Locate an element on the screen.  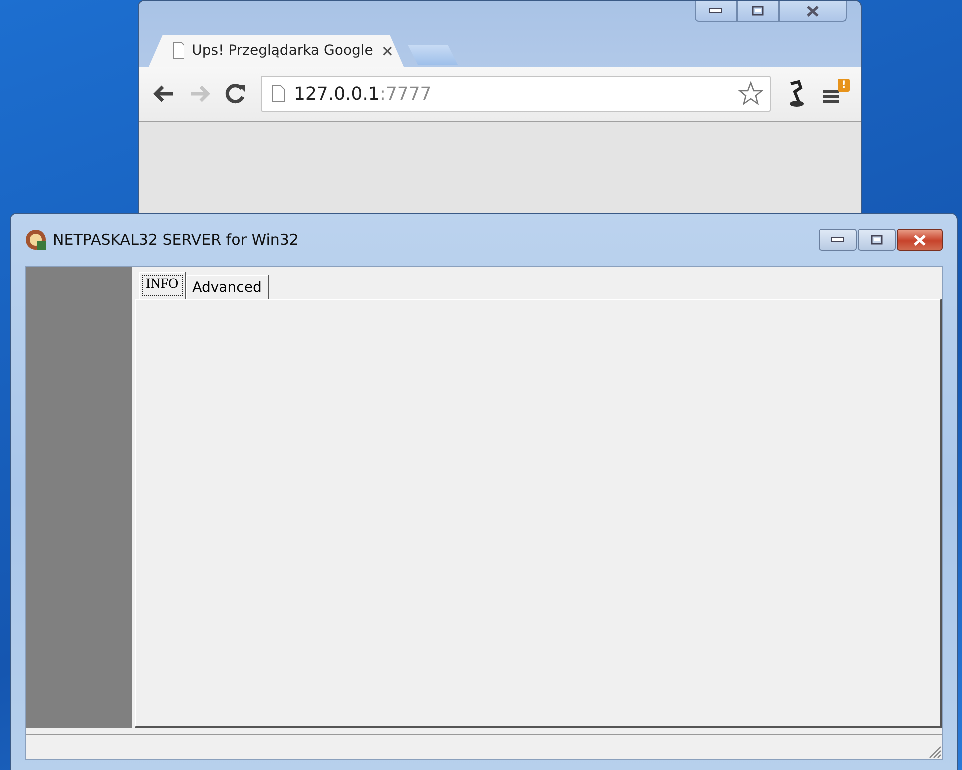
tab: INFO is located at coordinates (162, 285).